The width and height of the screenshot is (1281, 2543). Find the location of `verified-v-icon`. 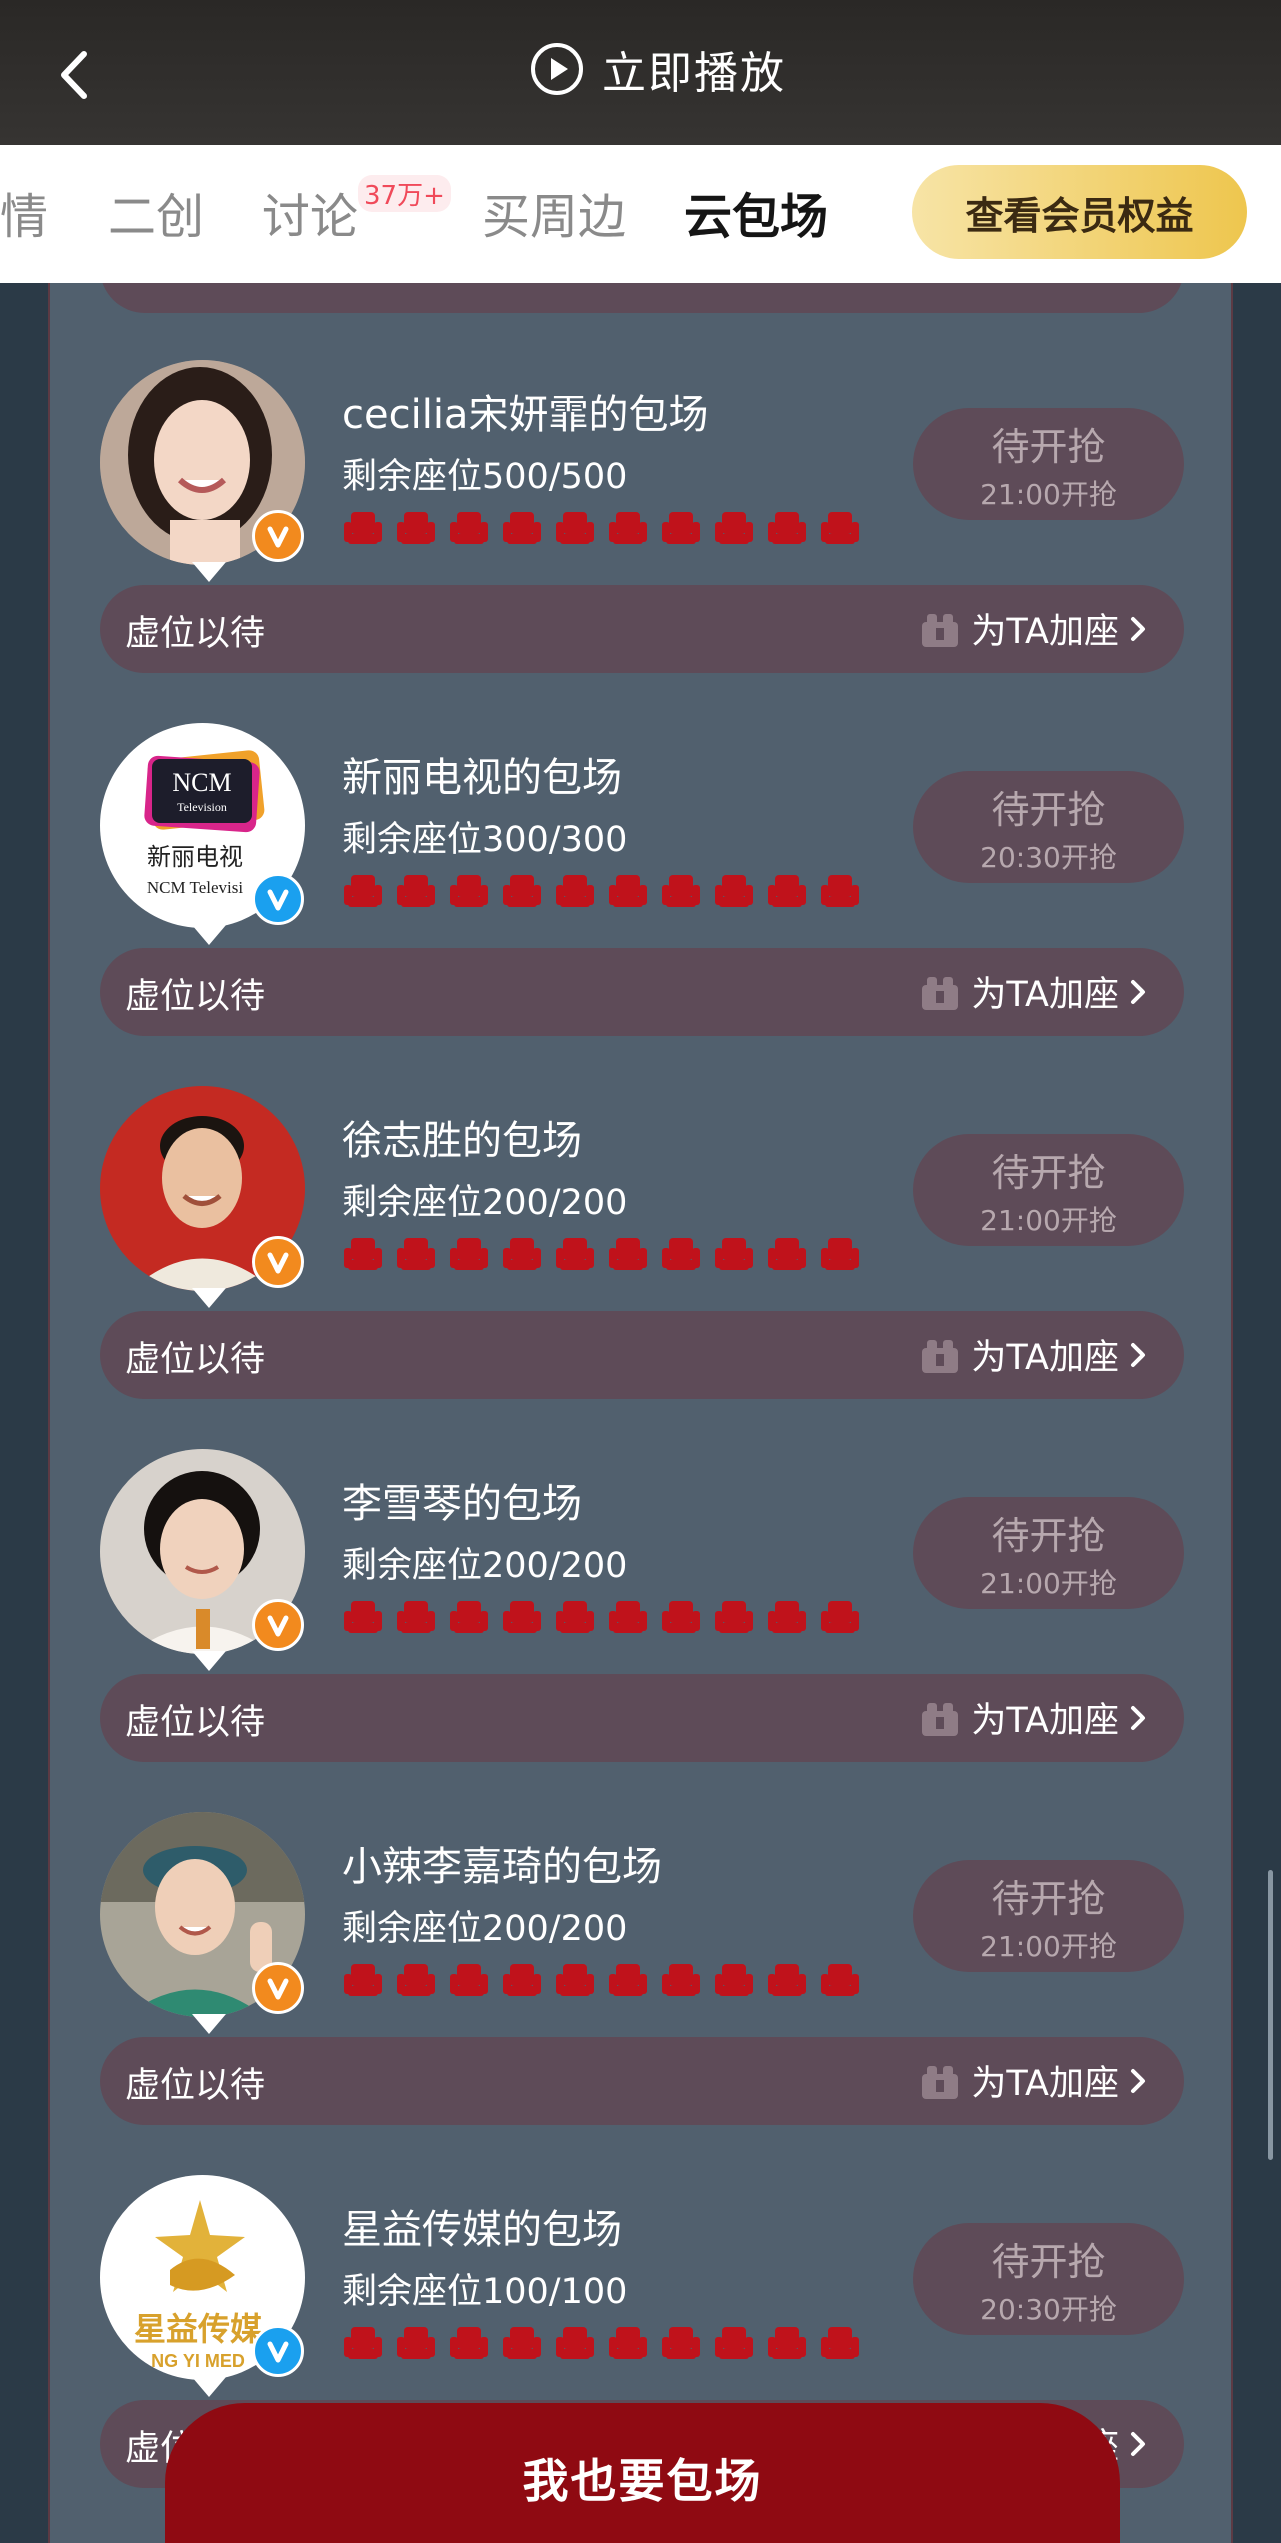

verified-v-icon is located at coordinates (278, 1262).